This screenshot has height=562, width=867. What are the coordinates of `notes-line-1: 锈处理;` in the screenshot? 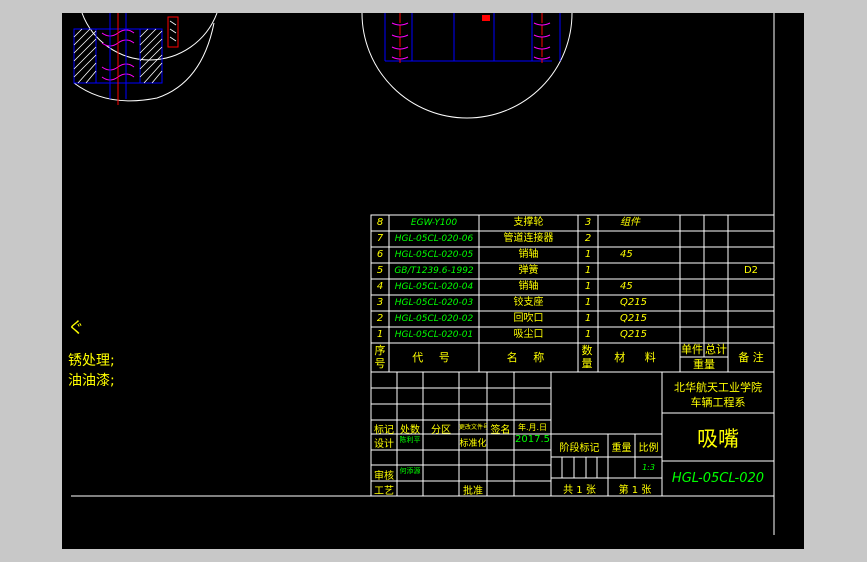 It's located at (91, 361).